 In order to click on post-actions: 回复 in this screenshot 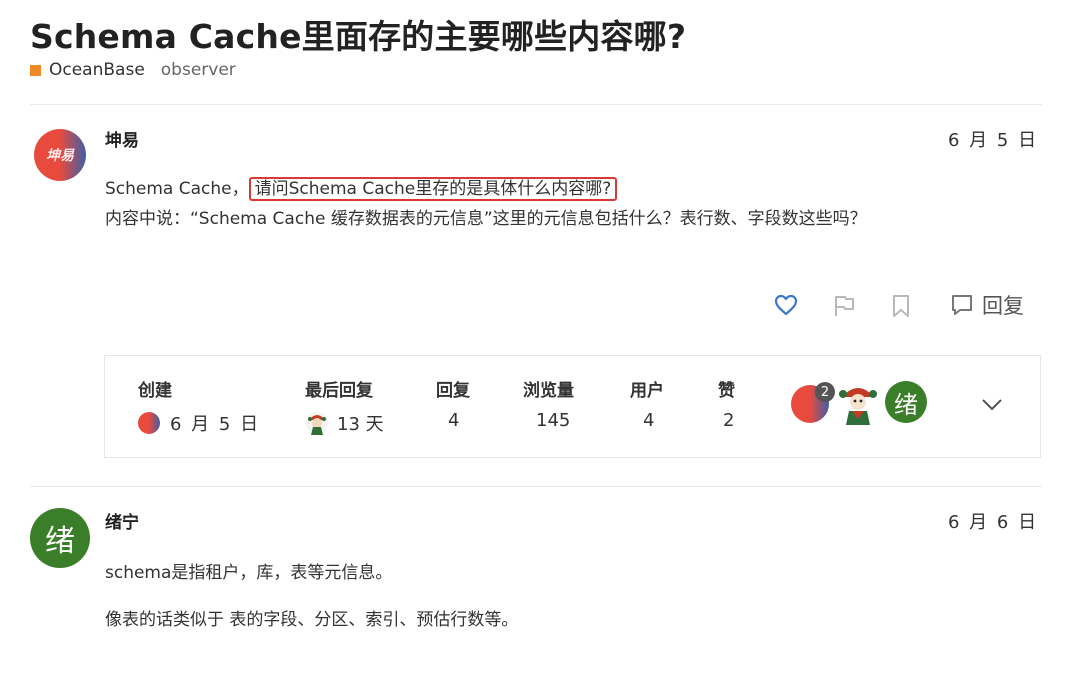, I will do `click(900, 306)`.